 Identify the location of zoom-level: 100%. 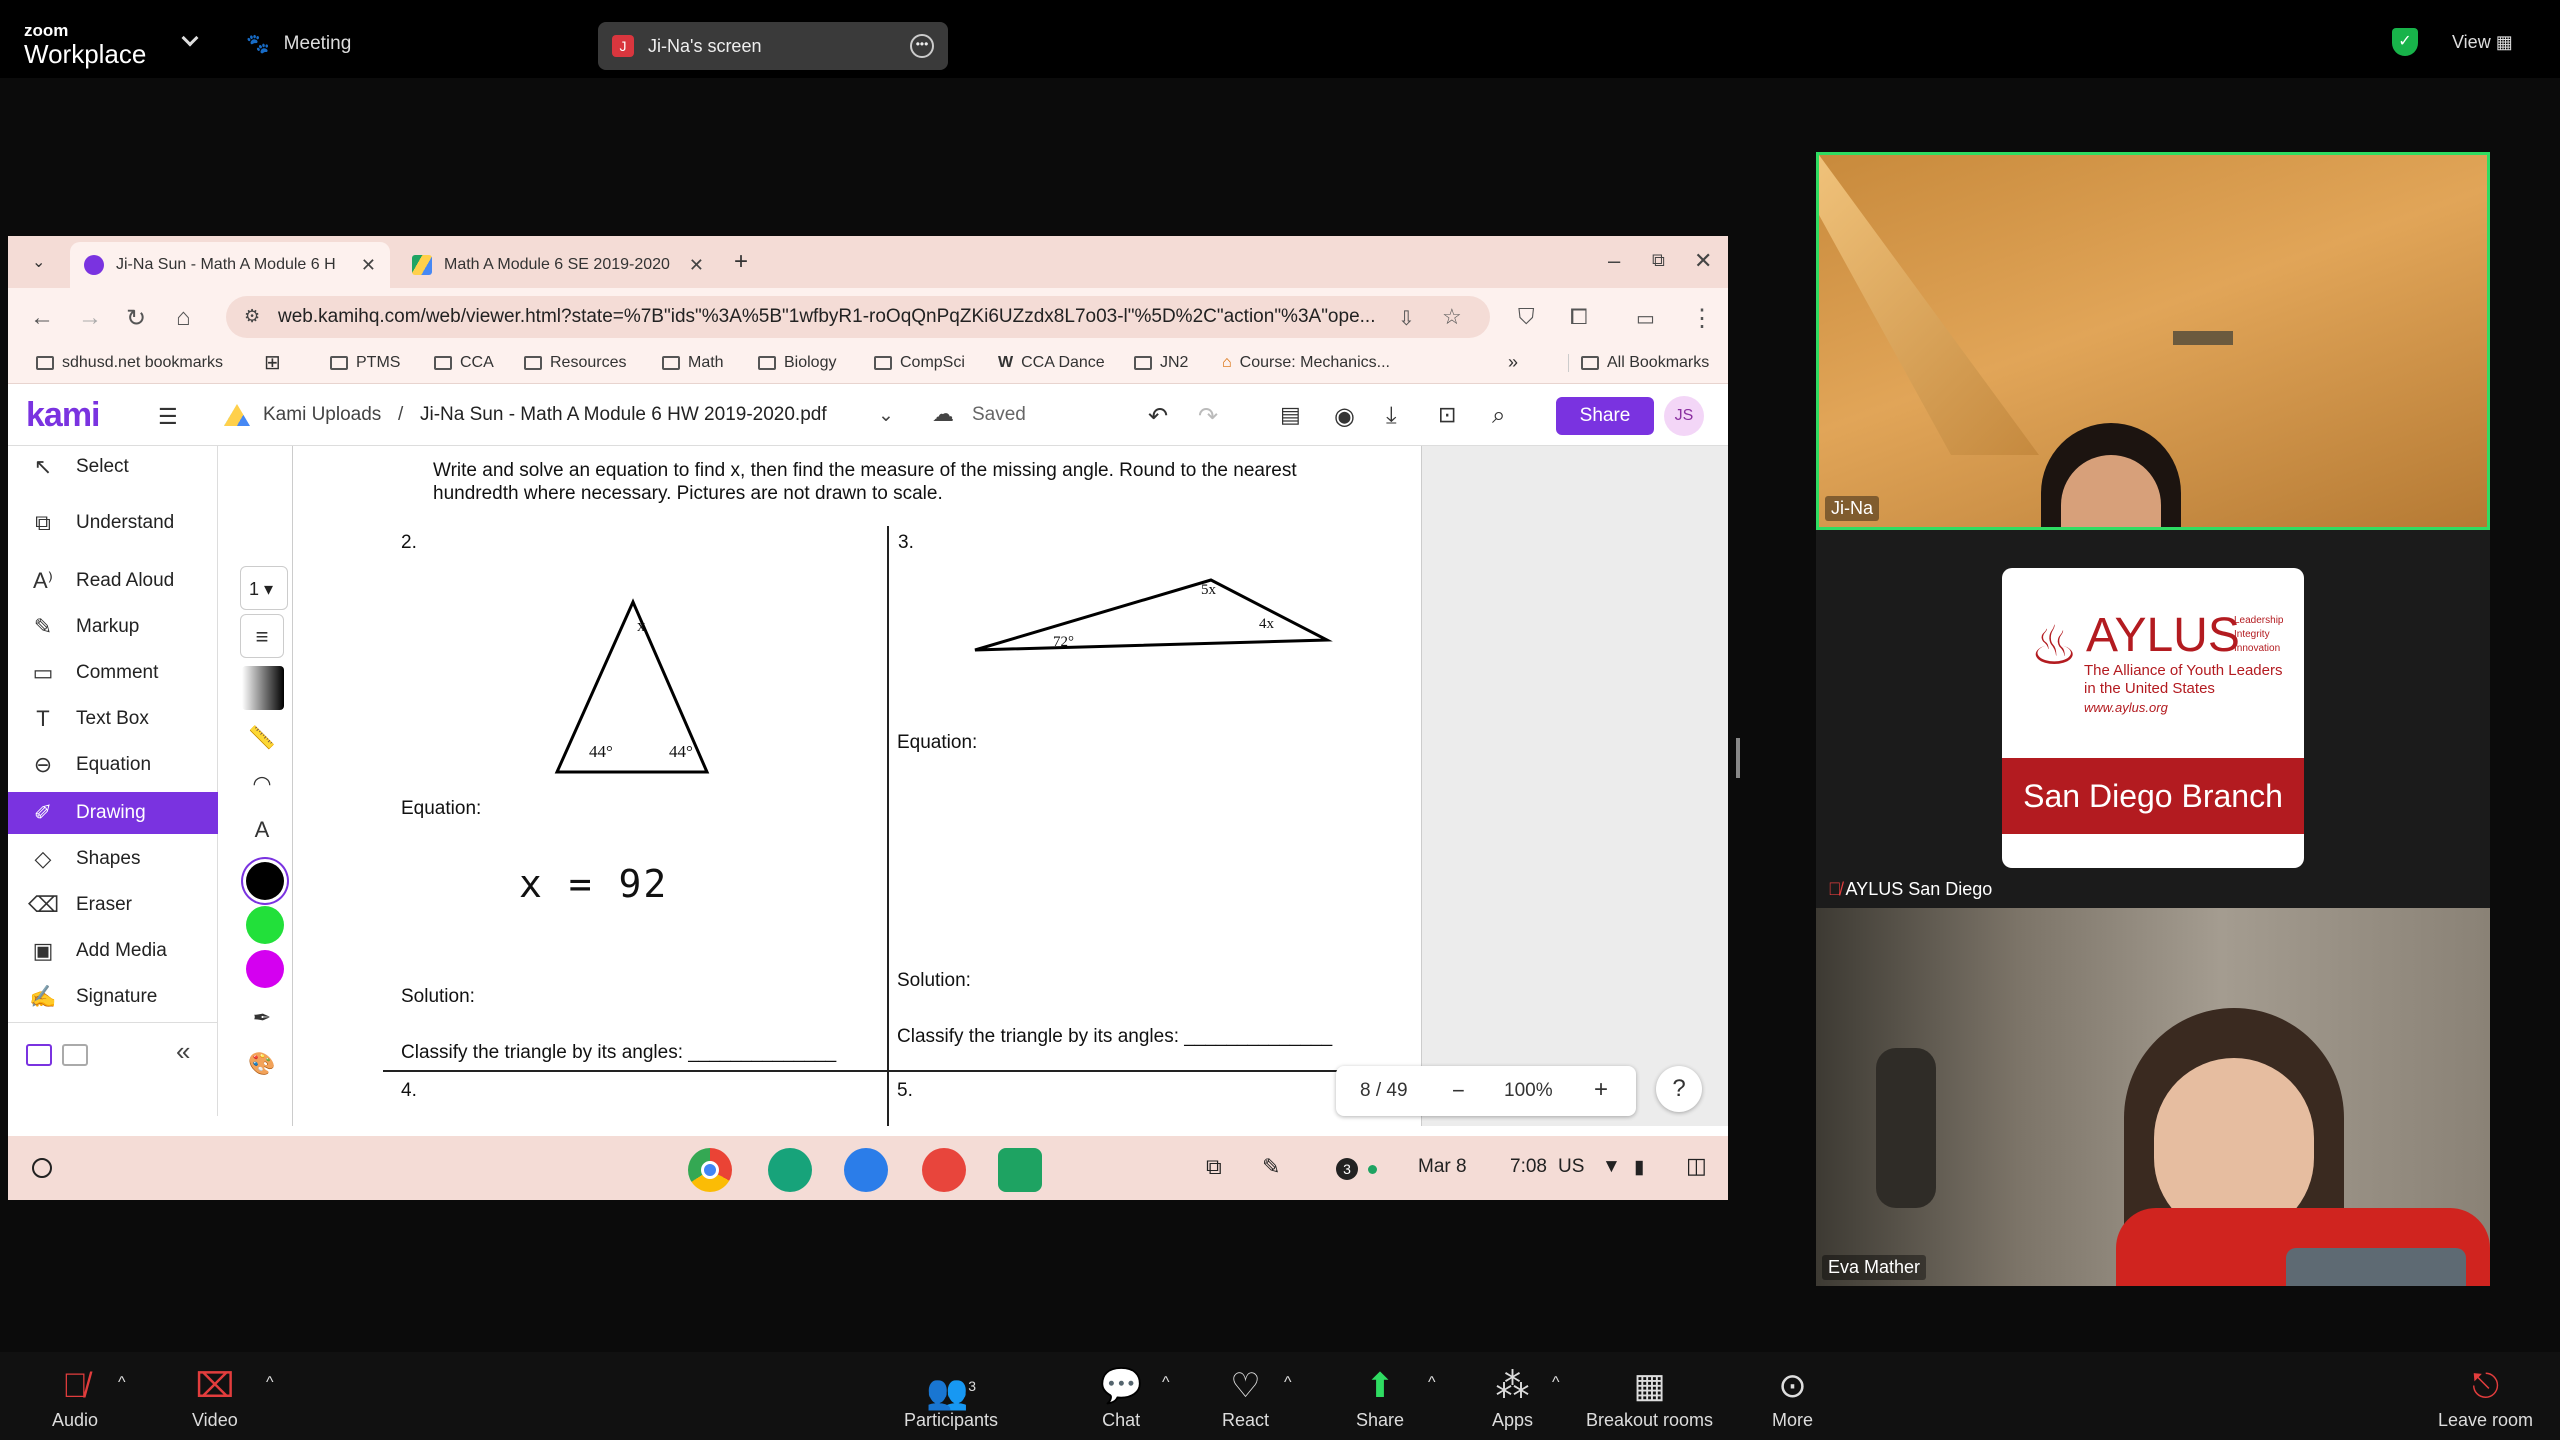
(1528, 1091).